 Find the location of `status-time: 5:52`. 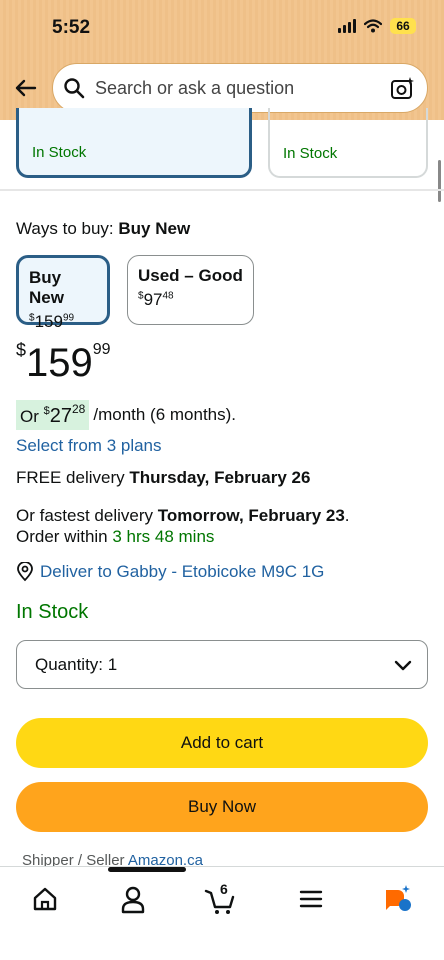

status-time: 5:52 is located at coordinates (71, 27).